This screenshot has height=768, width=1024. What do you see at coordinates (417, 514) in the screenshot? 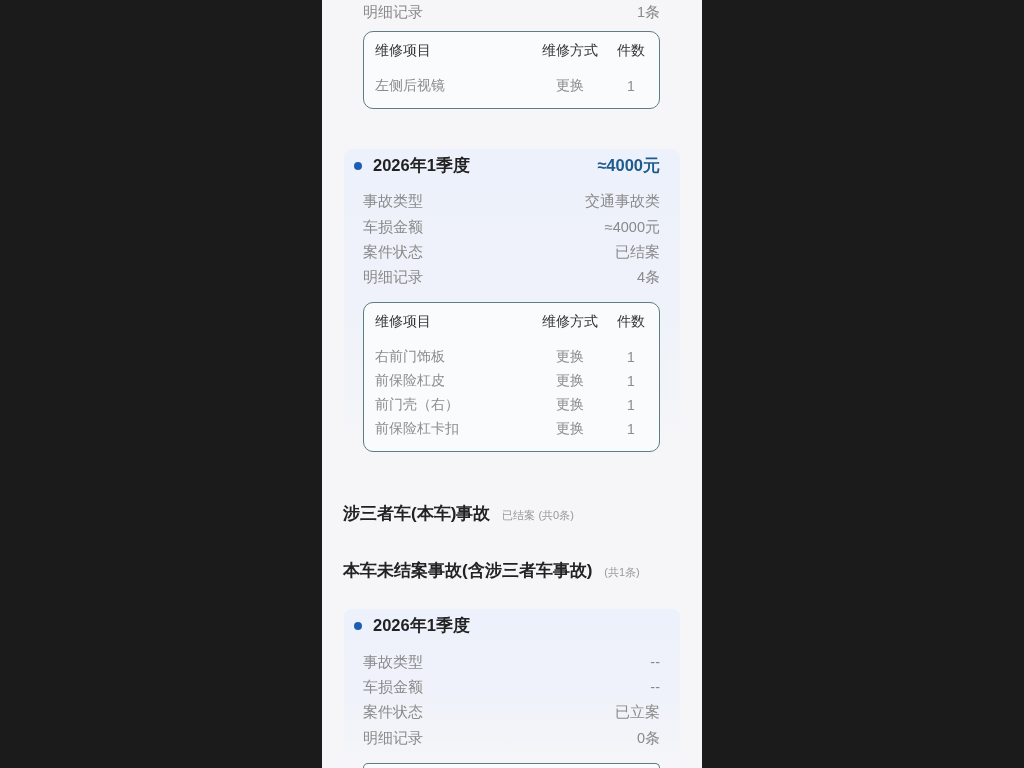
I see `section-title: 涉三者车(本车)事故` at bounding box center [417, 514].